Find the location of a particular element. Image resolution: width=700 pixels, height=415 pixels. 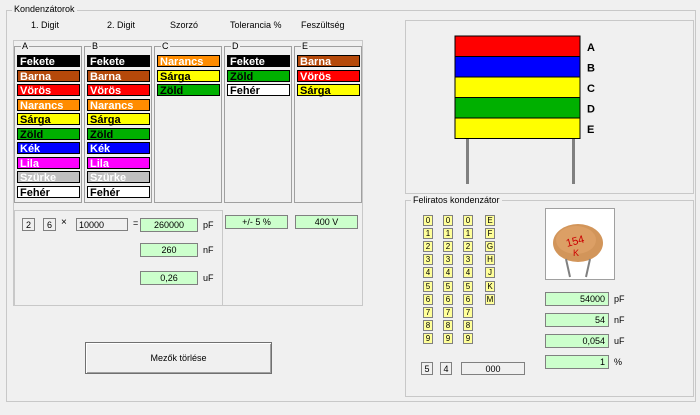

selected-digit1: 5 is located at coordinates (427, 368).